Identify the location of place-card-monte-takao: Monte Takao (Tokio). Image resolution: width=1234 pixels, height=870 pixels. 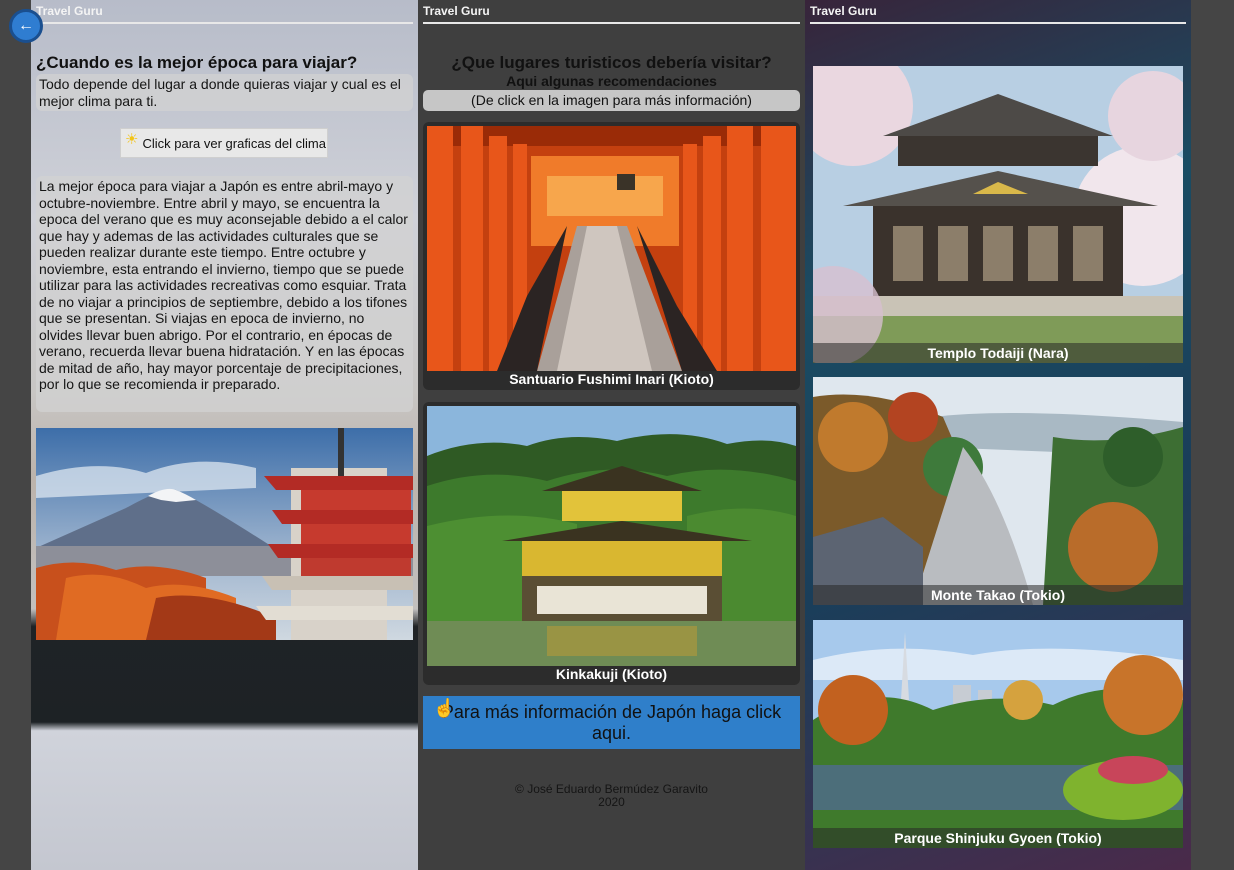
(998, 491).